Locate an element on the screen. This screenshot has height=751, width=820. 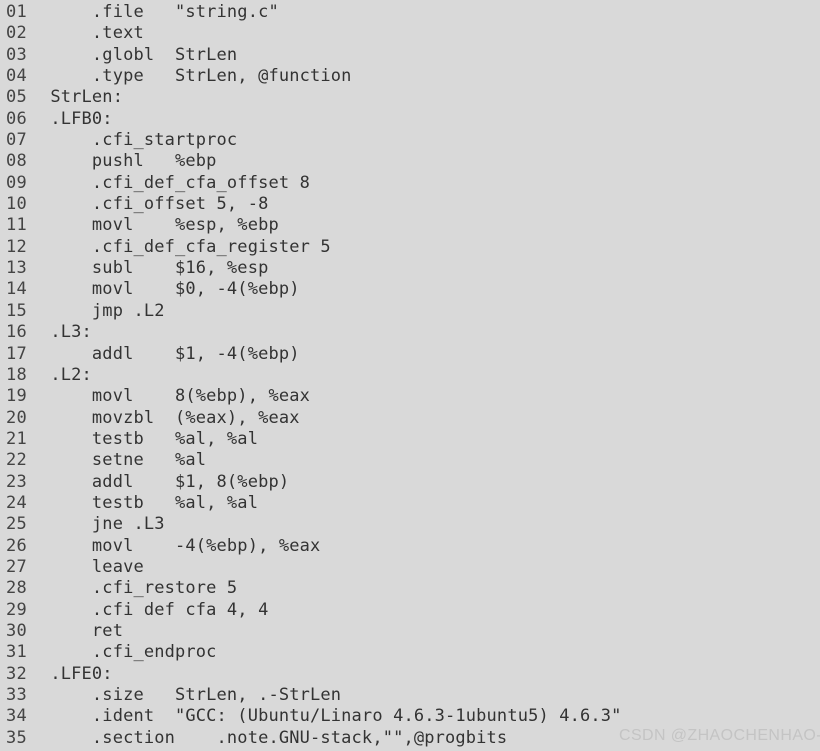
line-number: 14 is located at coordinates (17, 289).